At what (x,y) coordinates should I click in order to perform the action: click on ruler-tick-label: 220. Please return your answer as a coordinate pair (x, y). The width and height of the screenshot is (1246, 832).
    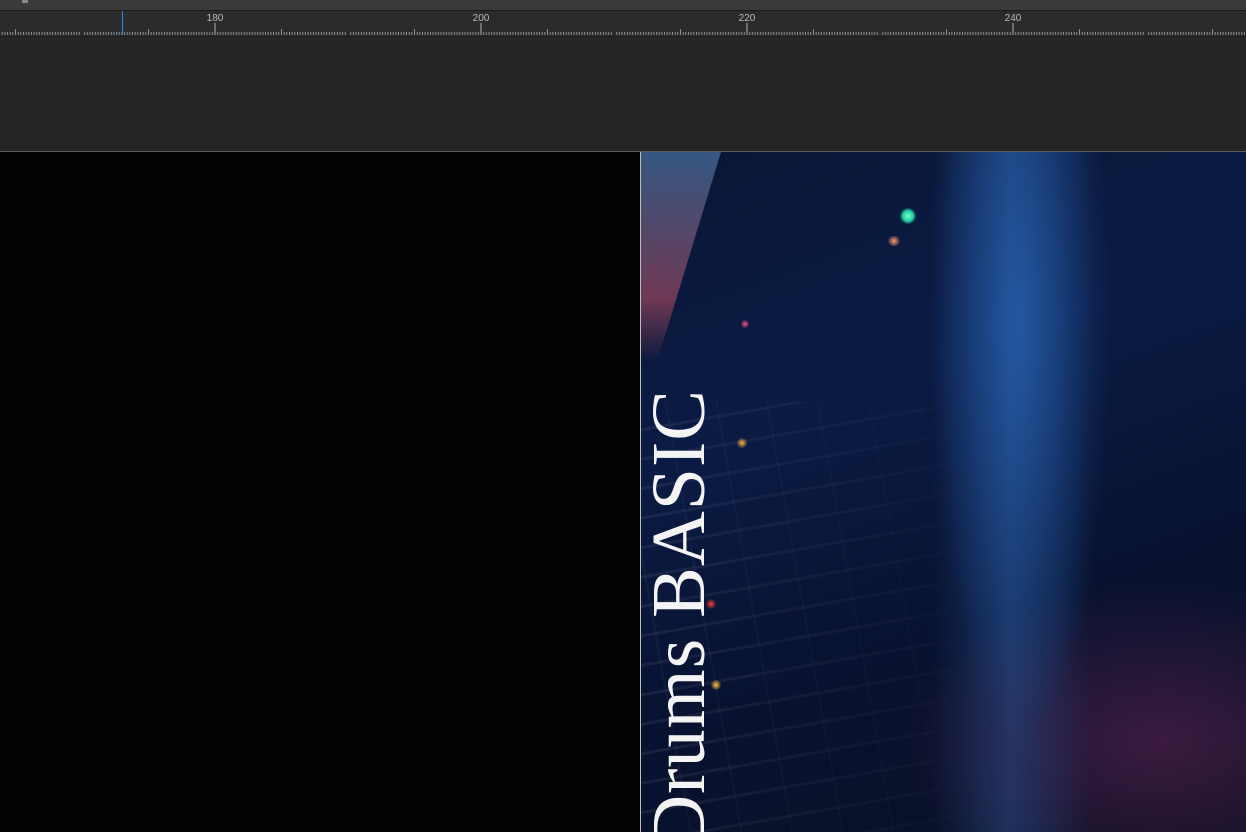
    Looking at the image, I should click on (747, 18).